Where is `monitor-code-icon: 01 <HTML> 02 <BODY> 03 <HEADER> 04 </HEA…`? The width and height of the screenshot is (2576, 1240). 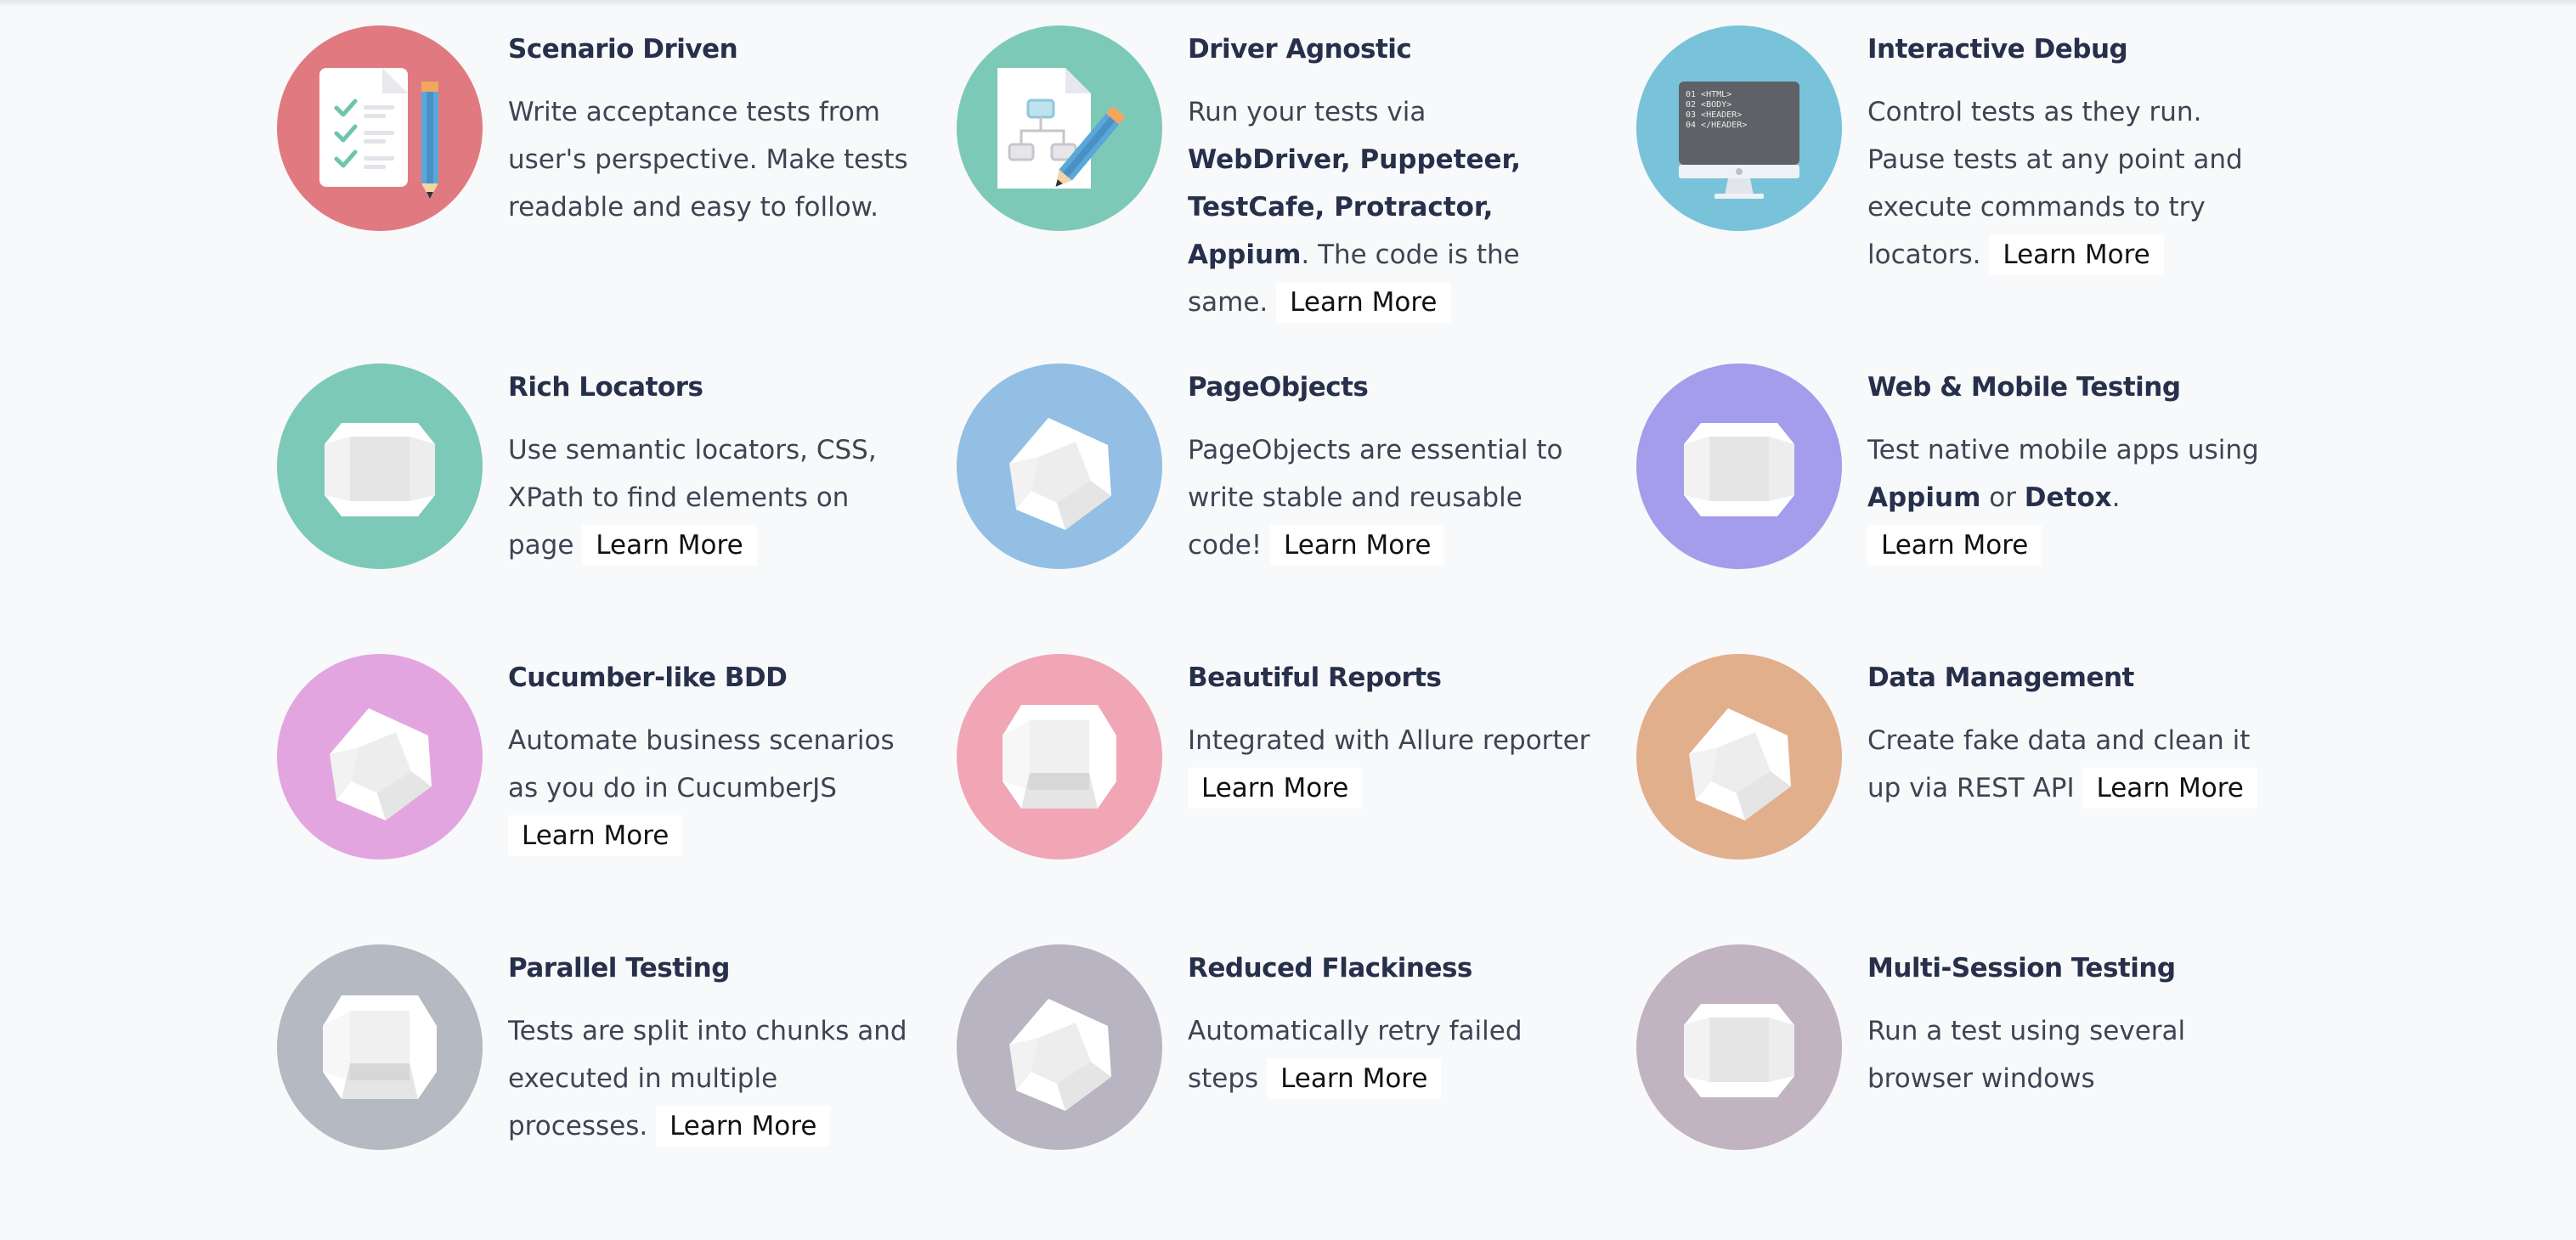 monitor-code-icon: 01 <HTML> 02 <BODY> 03 <HEADER> 04 </HEA… is located at coordinates (1739, 140).